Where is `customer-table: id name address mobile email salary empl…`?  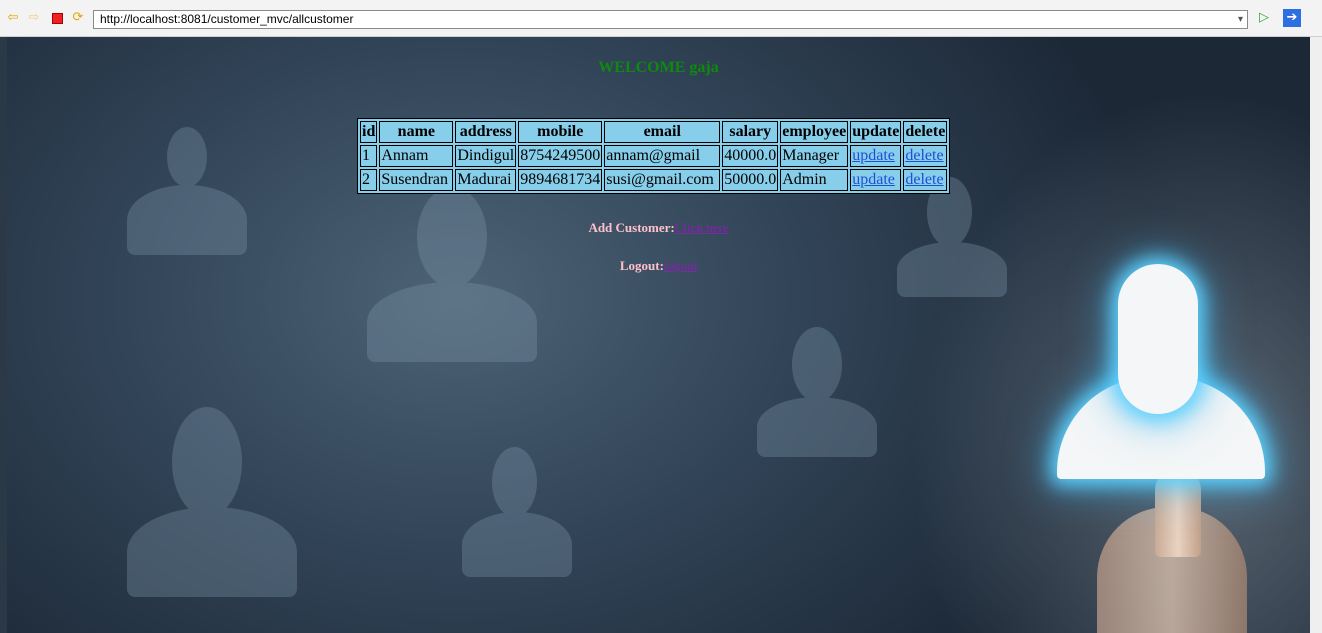 customer-table: id name address mobile email salary empl… is located at coordinates (654, 156).